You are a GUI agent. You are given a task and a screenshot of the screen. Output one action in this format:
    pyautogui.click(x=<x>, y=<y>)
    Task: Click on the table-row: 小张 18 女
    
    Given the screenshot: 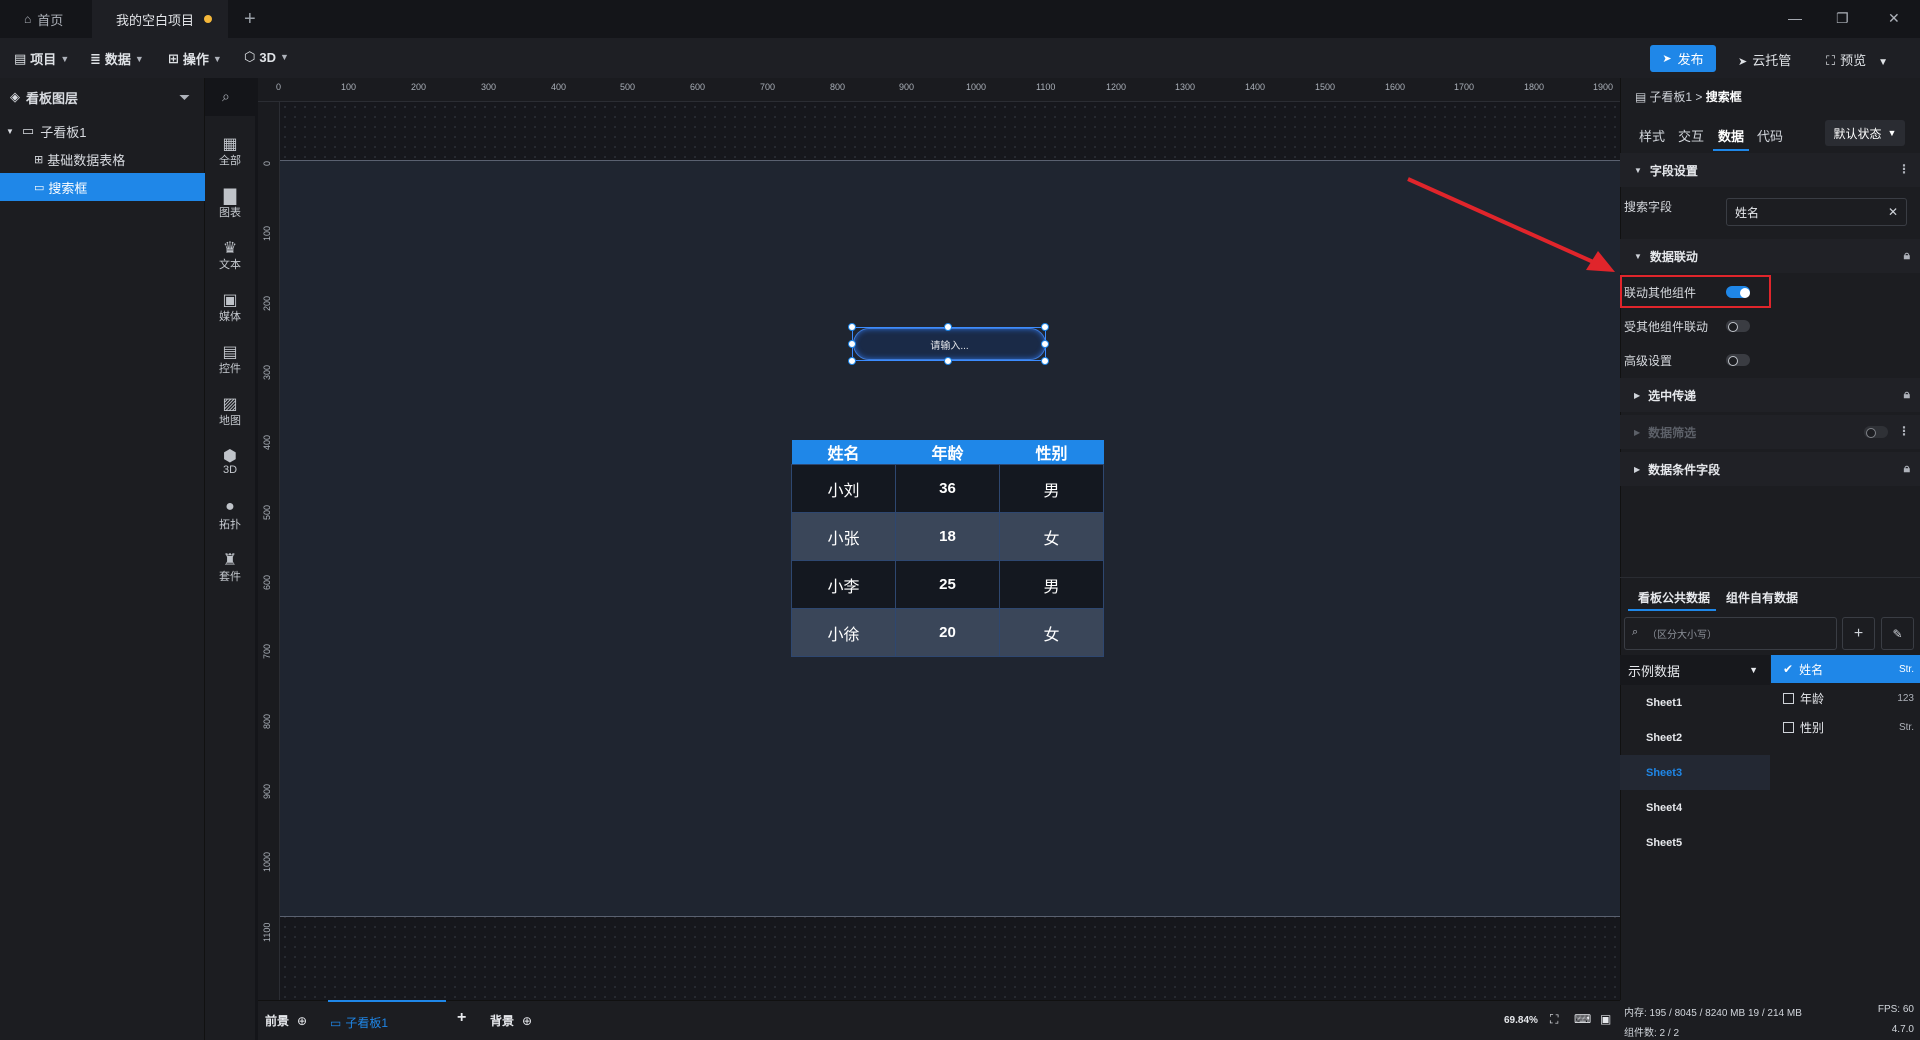 What is the action you would take?
    pyautogui.click(x=947, y=536)
    